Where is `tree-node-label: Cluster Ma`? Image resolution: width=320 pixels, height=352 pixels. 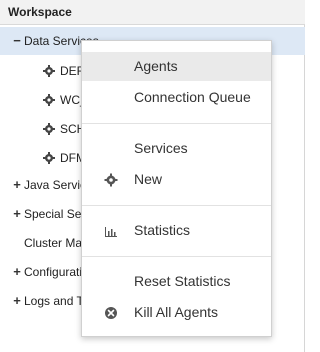 tree-node-label: Cluster Ma is located at coordinates (53, 243).